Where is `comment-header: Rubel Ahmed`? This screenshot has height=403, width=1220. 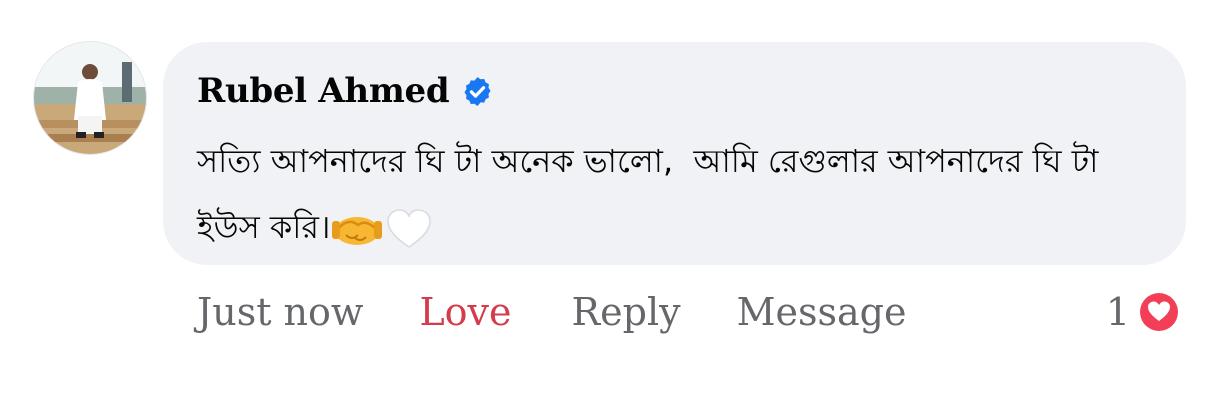
comment-header: Rubel Ahmed is located at coordinates (674, 91).